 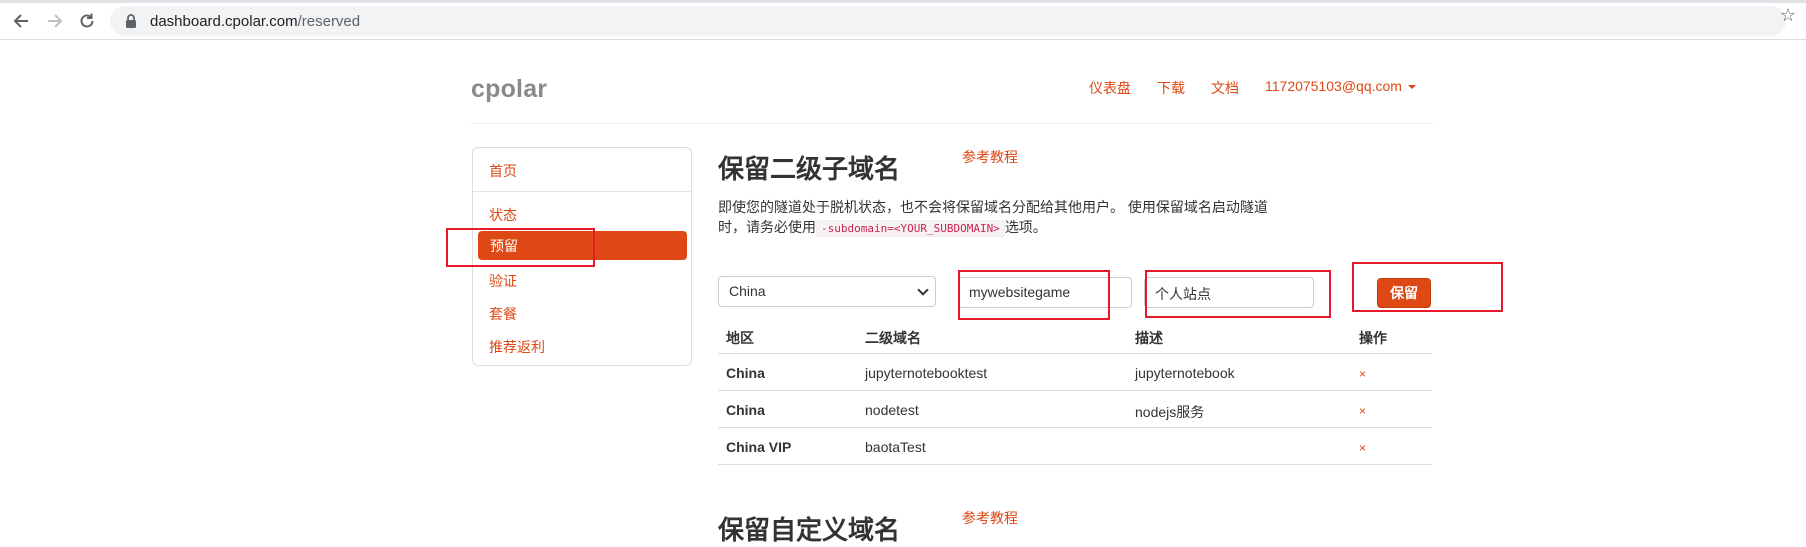 I want to click on url-path: /reserved, so click(x=329, y=21).